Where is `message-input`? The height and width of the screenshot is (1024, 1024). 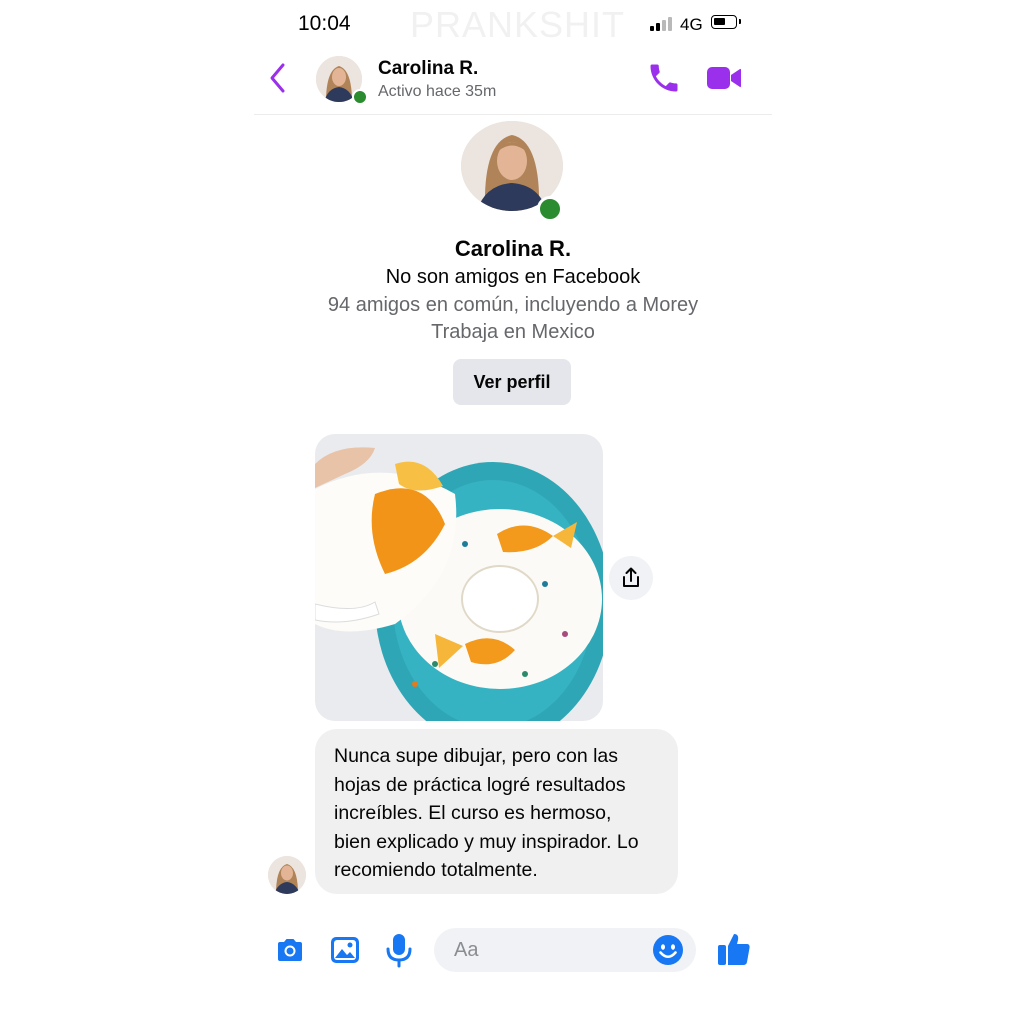
message-input is located at coordinates (549, 950).